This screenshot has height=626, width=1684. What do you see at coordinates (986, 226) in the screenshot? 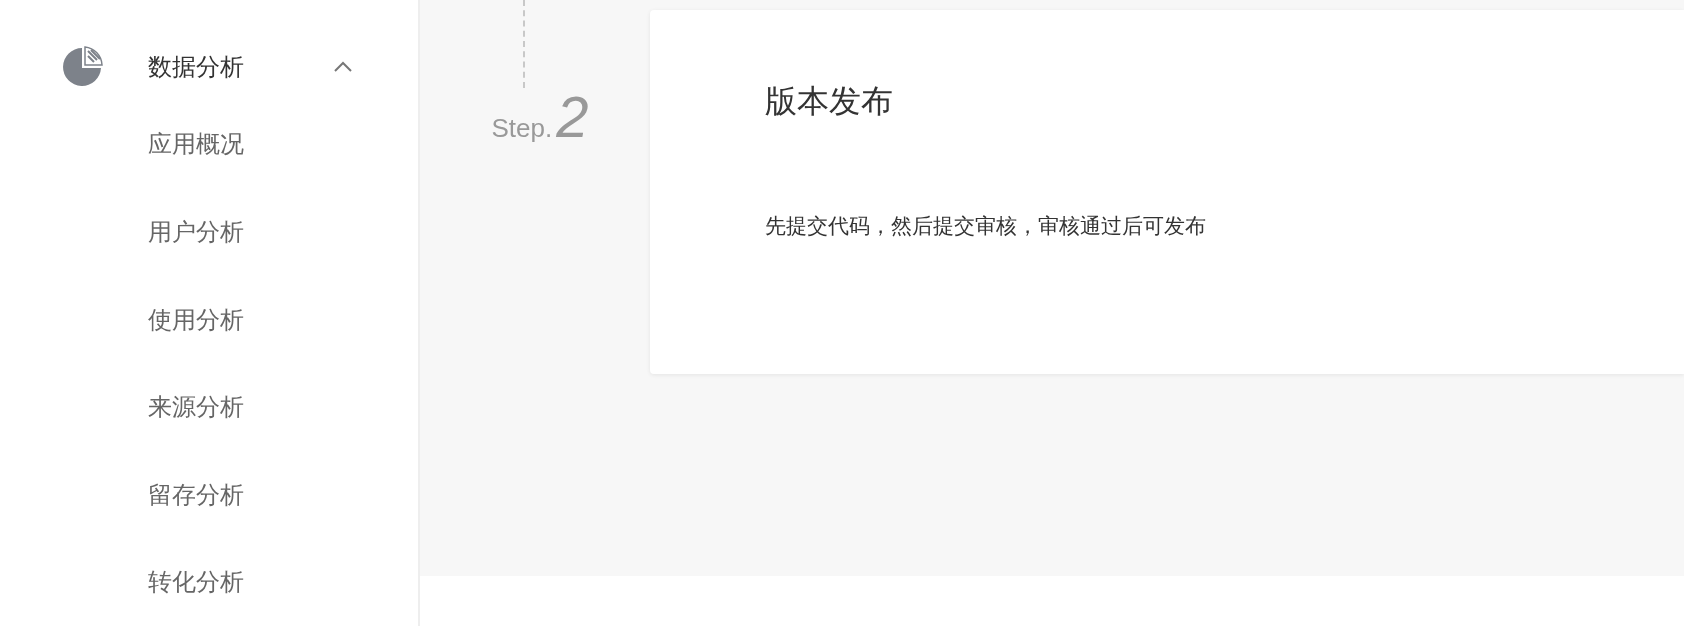
I see `card-description: 先提交代码，然后提交审核，审核通过后可发布` at bounding box center [986, 226].